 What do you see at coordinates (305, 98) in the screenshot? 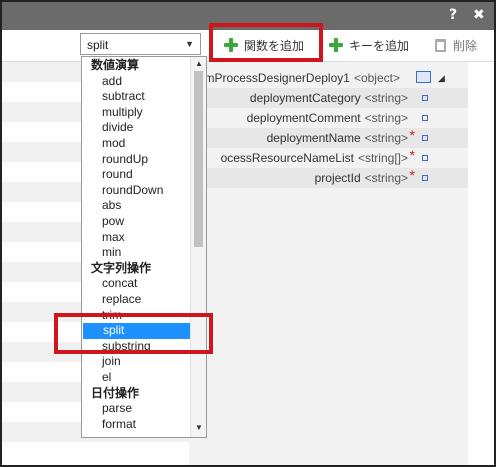
I see `property-name: deploymentCategory` at bounding box center [305, 98].